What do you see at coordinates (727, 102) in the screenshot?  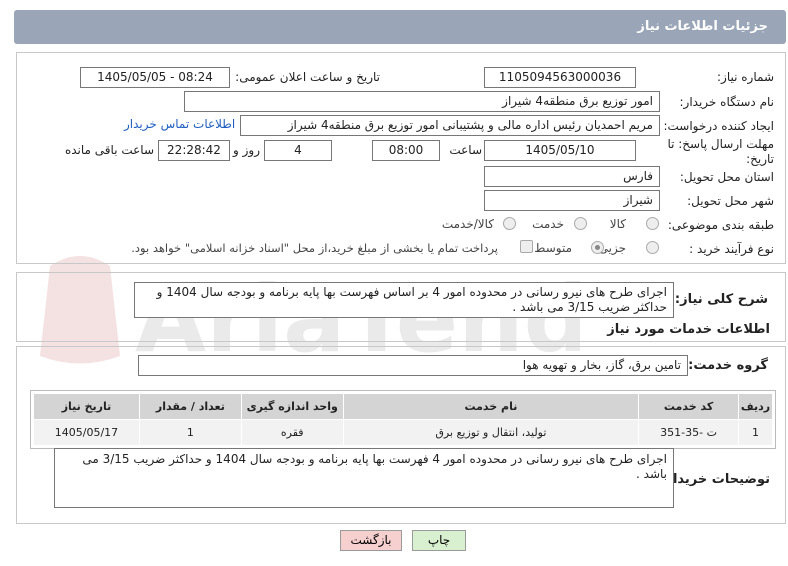 I see `buyer-label: نام دستگاه خریدار:` at bounding box center [727, 102].